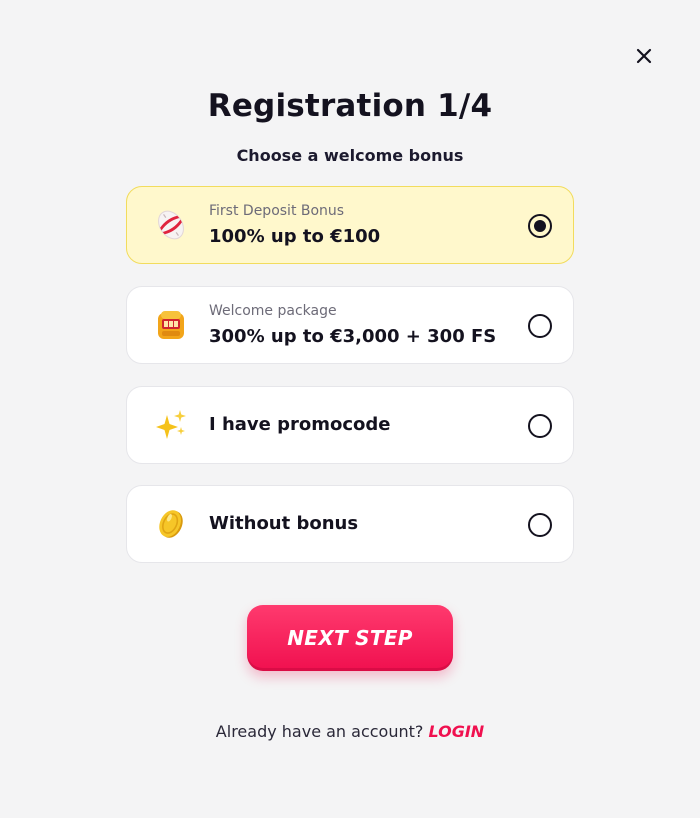 Image resolution: width=700 pixels, height=818 pixels. What do you see at coordinates (171, 425) in the screenshot?
I see `sparkles-icon` at bounding box center [171, 425].